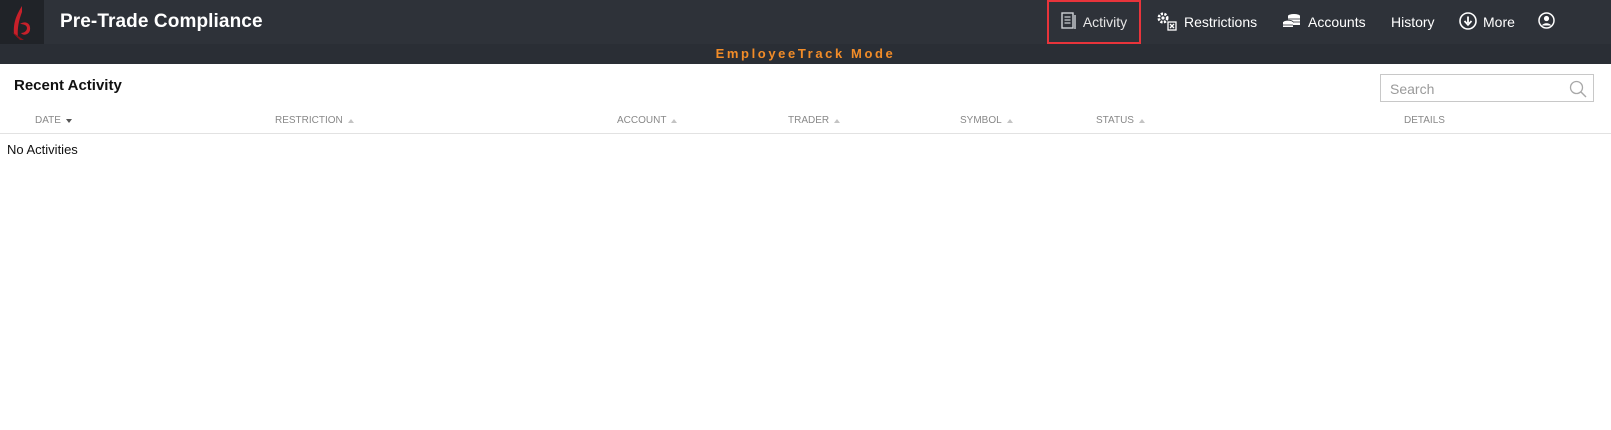 This screenshot has width=1611, height=430. What do you see at coordinates (309, 120) in the screenshot?
I see `column-header-restriction-label: RESTRICTION` at bounding box center [309, 120].